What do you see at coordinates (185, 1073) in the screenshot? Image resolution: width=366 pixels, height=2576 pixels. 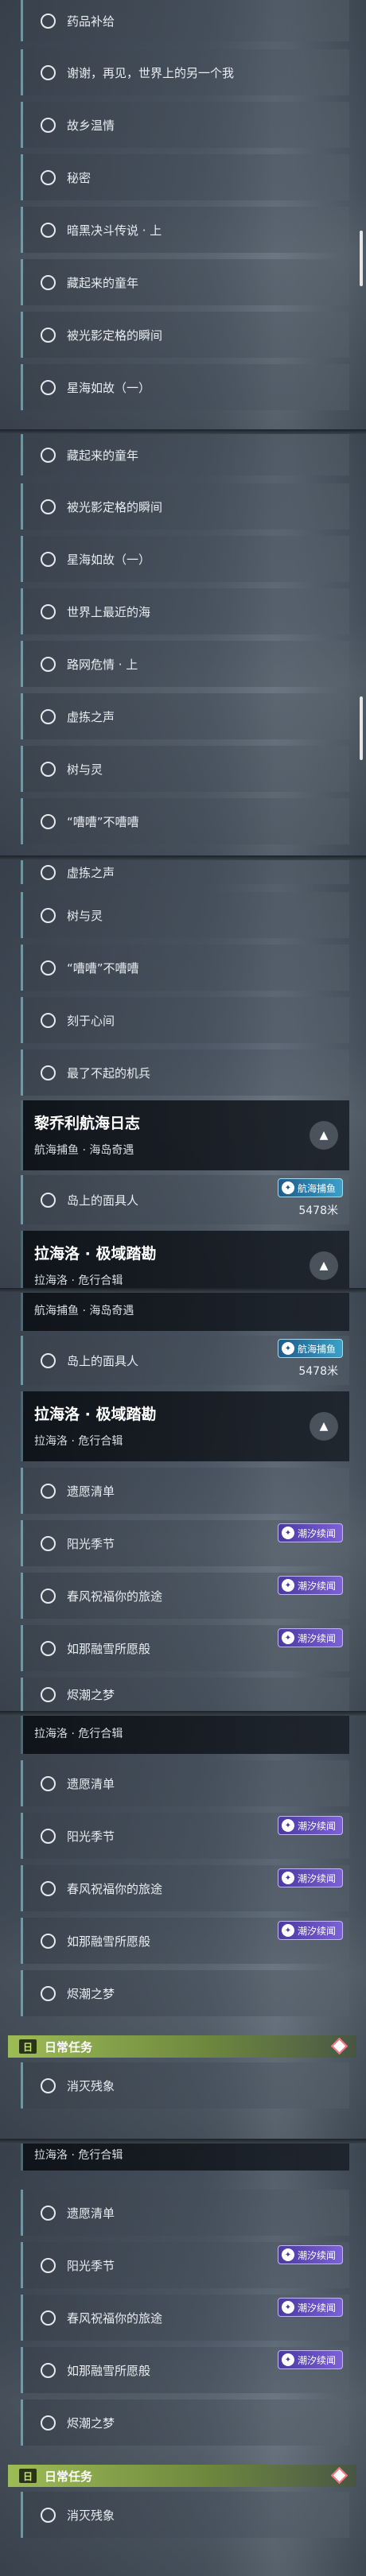 I see `quest-row: 最了不起的机兵` at bounding box center [185, 1073].